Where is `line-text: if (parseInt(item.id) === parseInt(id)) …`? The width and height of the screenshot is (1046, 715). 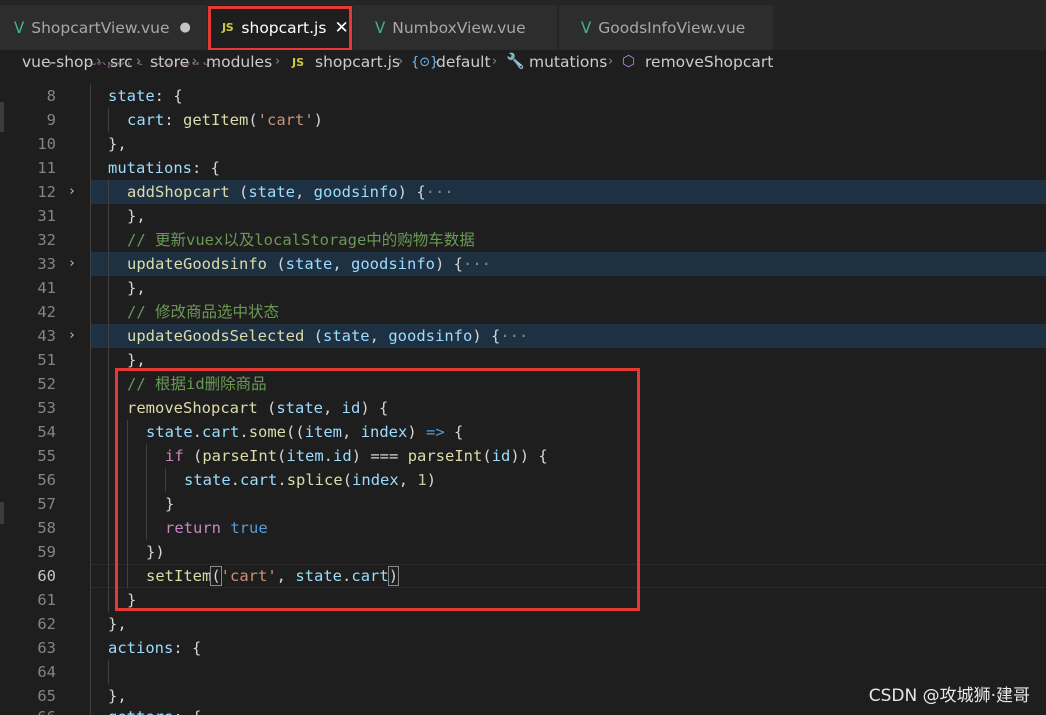
line-text: if (parseInt(item.id) === parseInt(id)) … is located at coordinates (356, 456).